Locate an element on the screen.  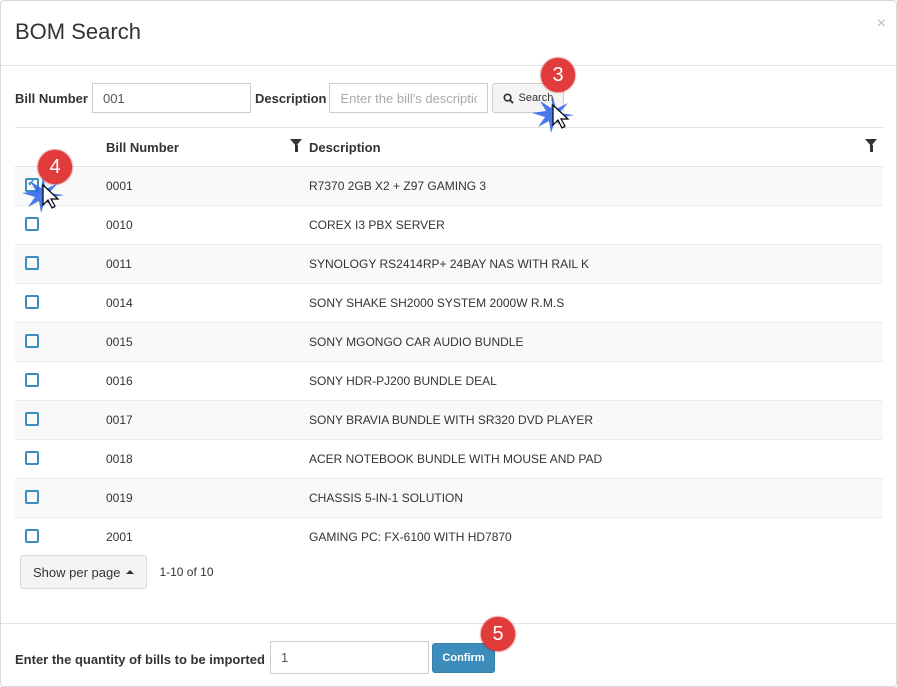
description-label: Description is located at coordinates (290, 98).